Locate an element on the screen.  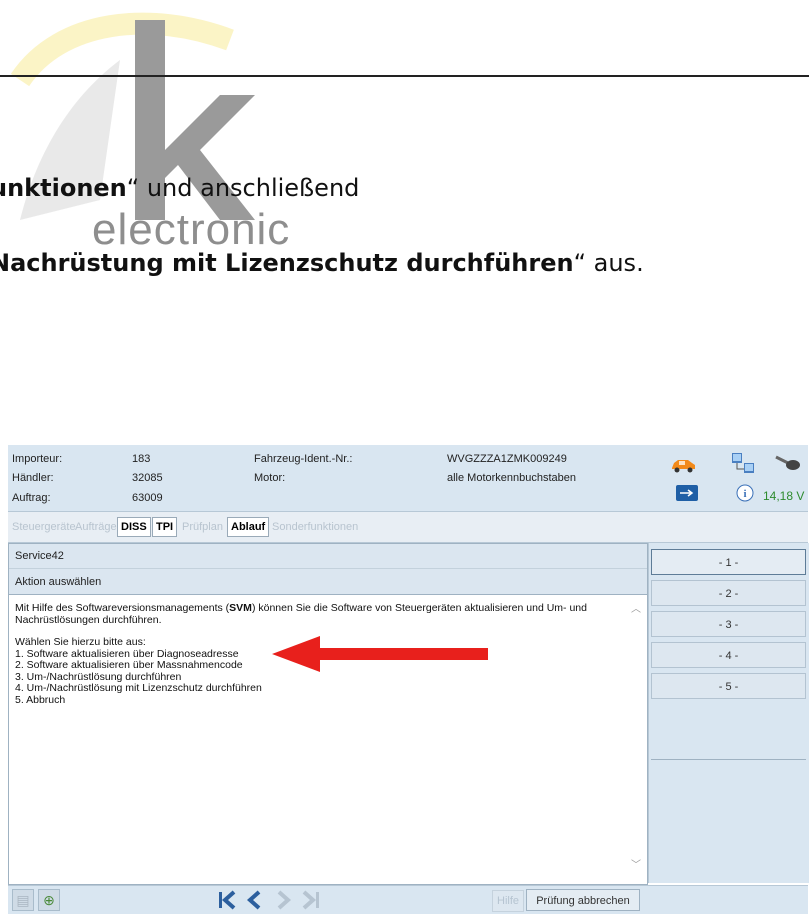
svg-text: i is located at coordinates (744, 494).